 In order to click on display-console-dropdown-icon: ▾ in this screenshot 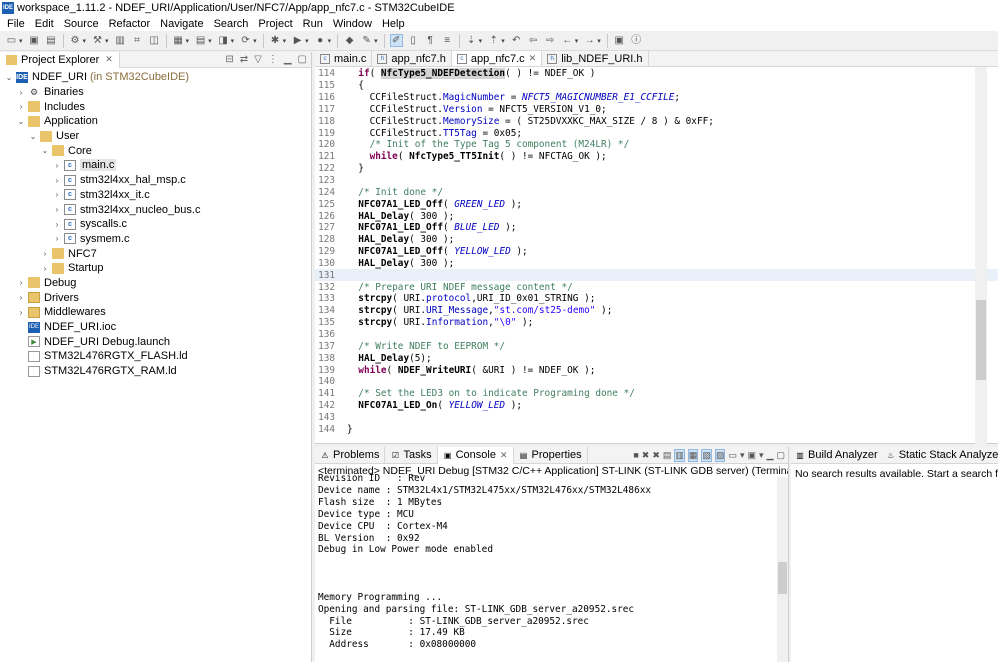, I will do `click(742, 455)`.